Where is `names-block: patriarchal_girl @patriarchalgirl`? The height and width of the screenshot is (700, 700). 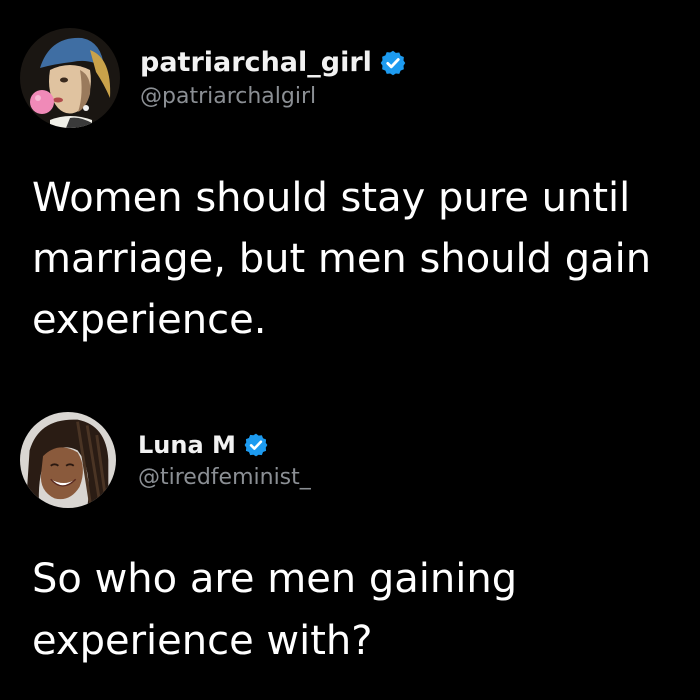 names-block: patriarchal_girl @patriarchalgirl is located at coordinates (273, 78).